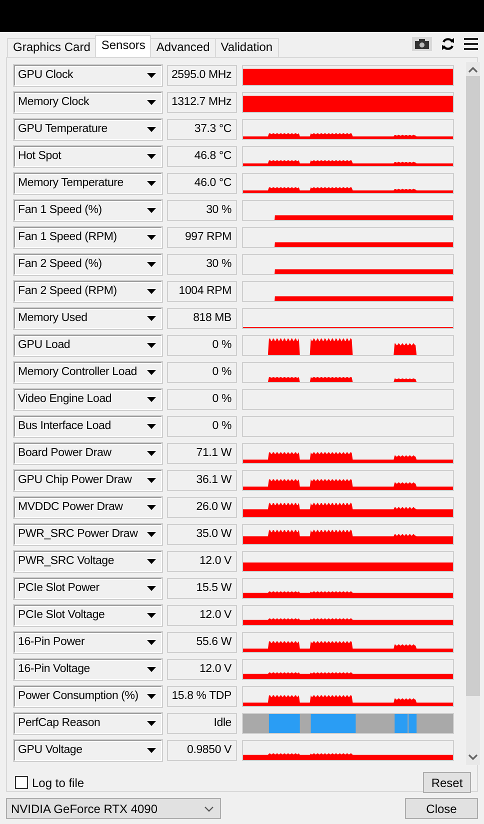 The width and height of the screenshot is (484, 824). What do you see at coordinates (201, 723) in the screenshot?
I see `sensor-value: Idle` at bounding box center [201, 723].